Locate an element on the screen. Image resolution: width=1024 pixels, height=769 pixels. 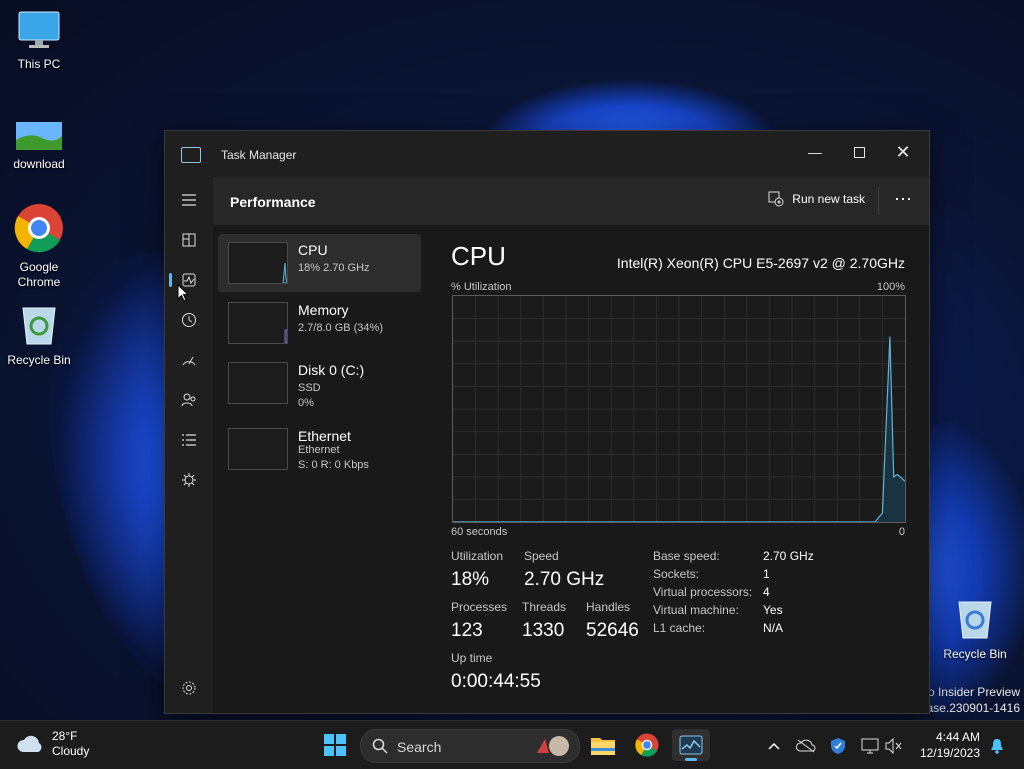
taskbar-clock: 4:44 AM 12/19/2023 is located at coordinates (950, 745).